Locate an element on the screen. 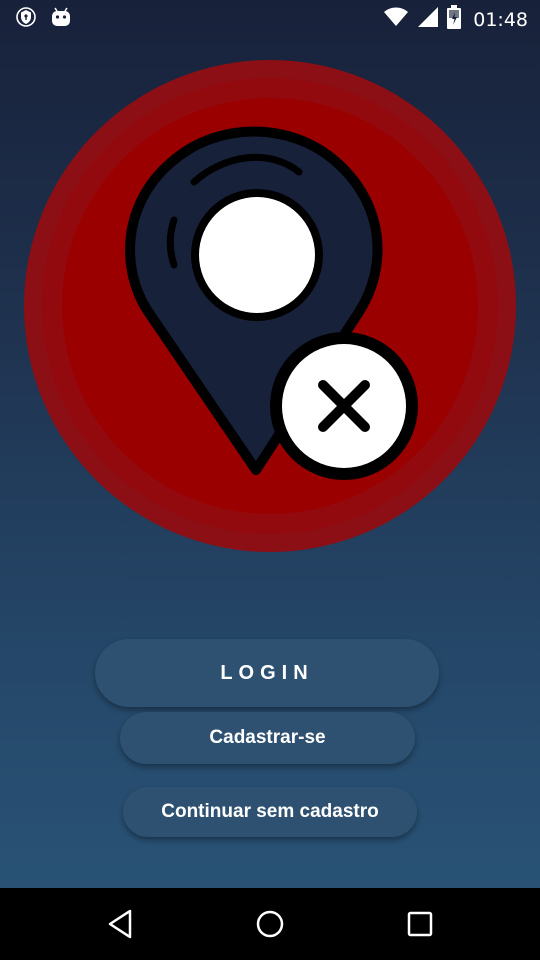 This screenshot has width=540, height=960. home-button is located at coordinates (270, 924).